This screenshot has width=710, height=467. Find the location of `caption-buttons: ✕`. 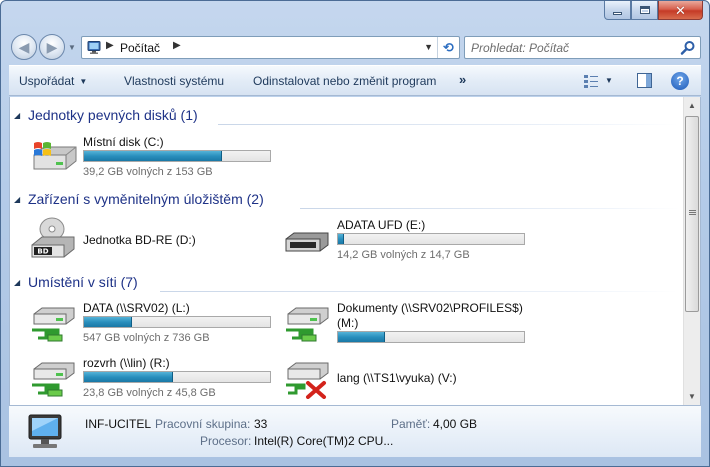

caption-buttons: ✕ is located at coordinates (653, 11).